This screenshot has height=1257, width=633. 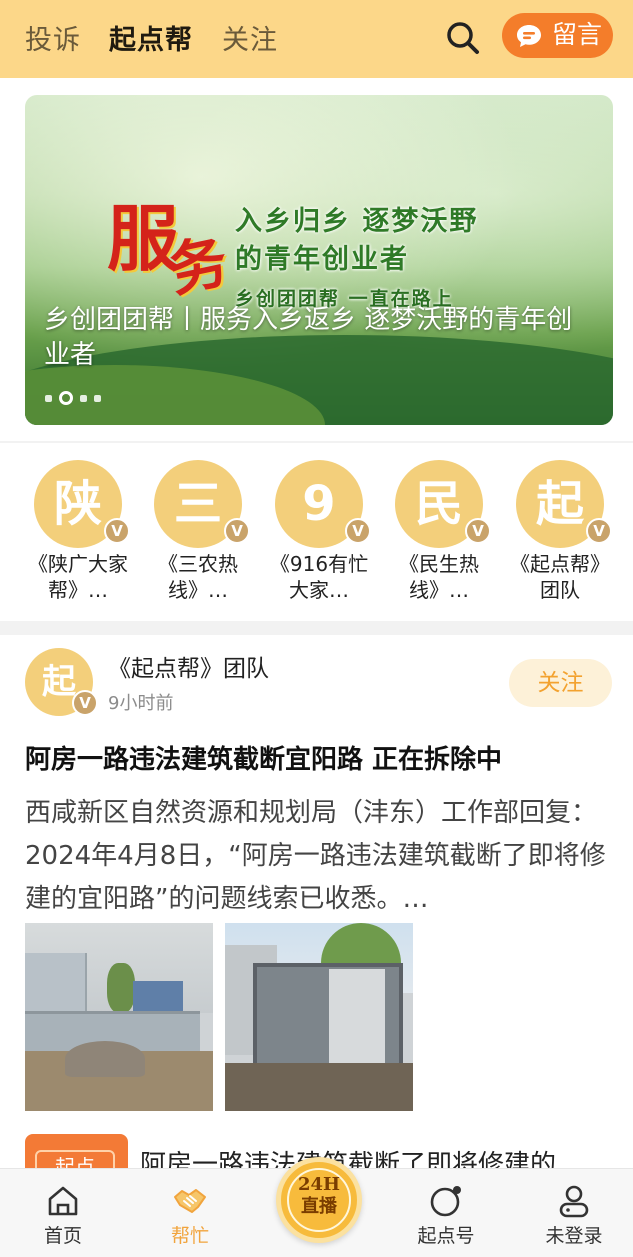 I want to click on follow-button: 关注, so click(x=560, y=683).